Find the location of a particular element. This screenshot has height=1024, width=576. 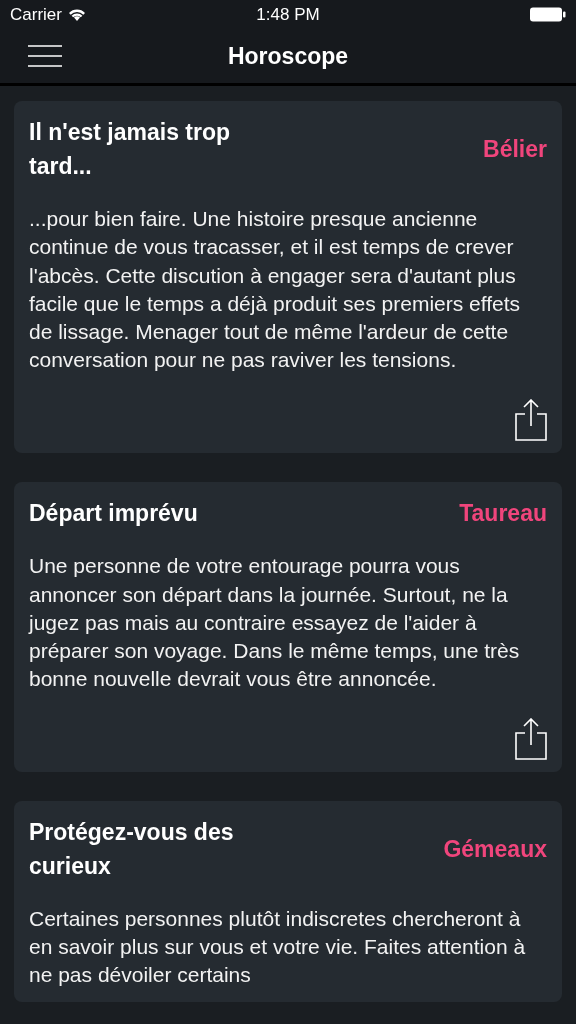

zodiac-sign: Gémeaux is located at coordinates (495, 849).